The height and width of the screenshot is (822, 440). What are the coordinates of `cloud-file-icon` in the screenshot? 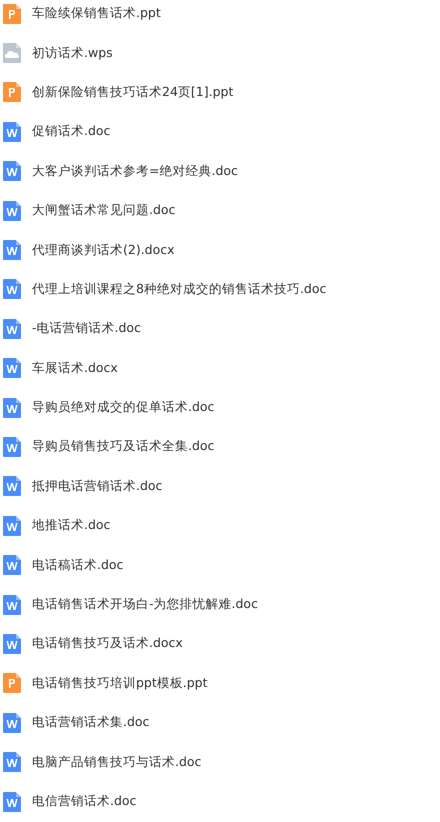 It's located at (12, 53).